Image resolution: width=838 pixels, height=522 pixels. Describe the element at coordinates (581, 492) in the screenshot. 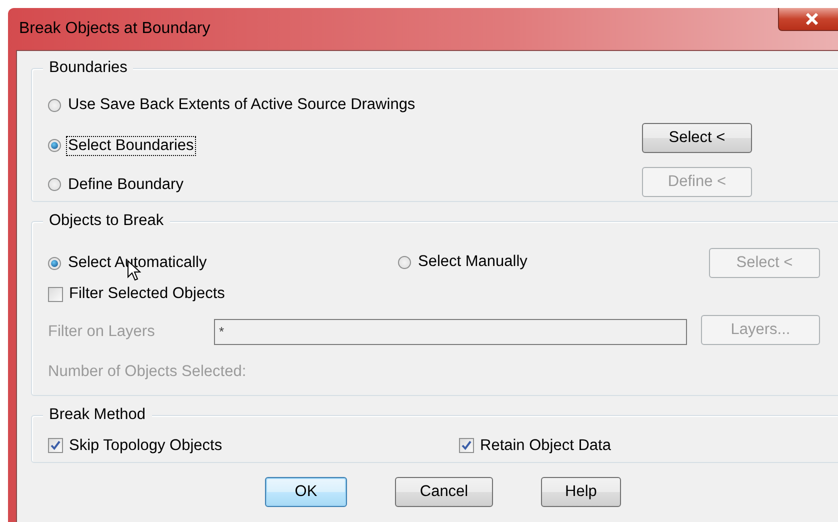

I see `dialog-button: Help` at that location.